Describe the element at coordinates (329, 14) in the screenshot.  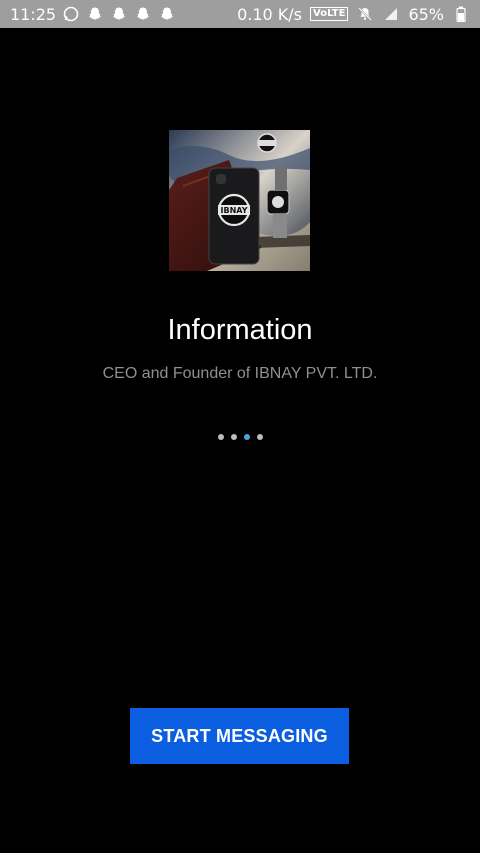
I see `volte-badge: VoLTE` at that location.